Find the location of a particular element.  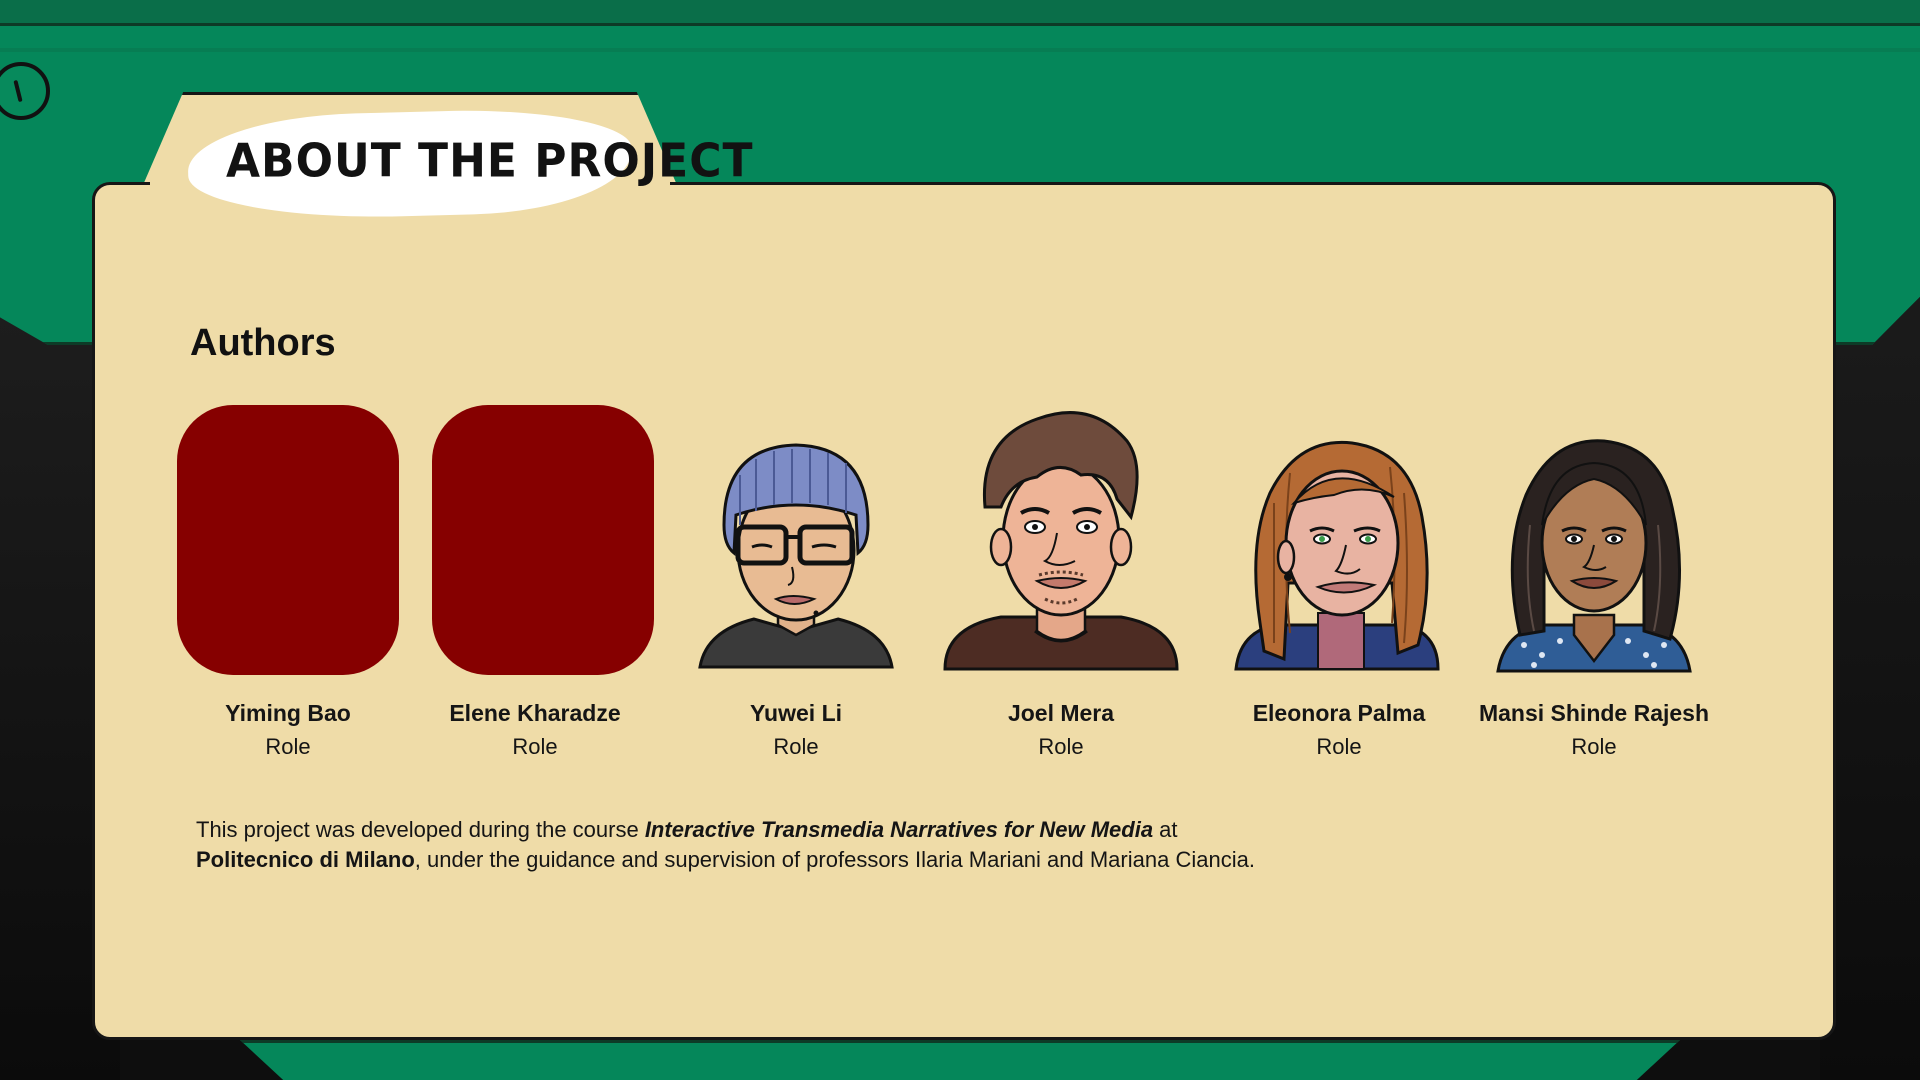

author-name: Mansi Shinde Rajesh is located at coordinates (1594, 713).